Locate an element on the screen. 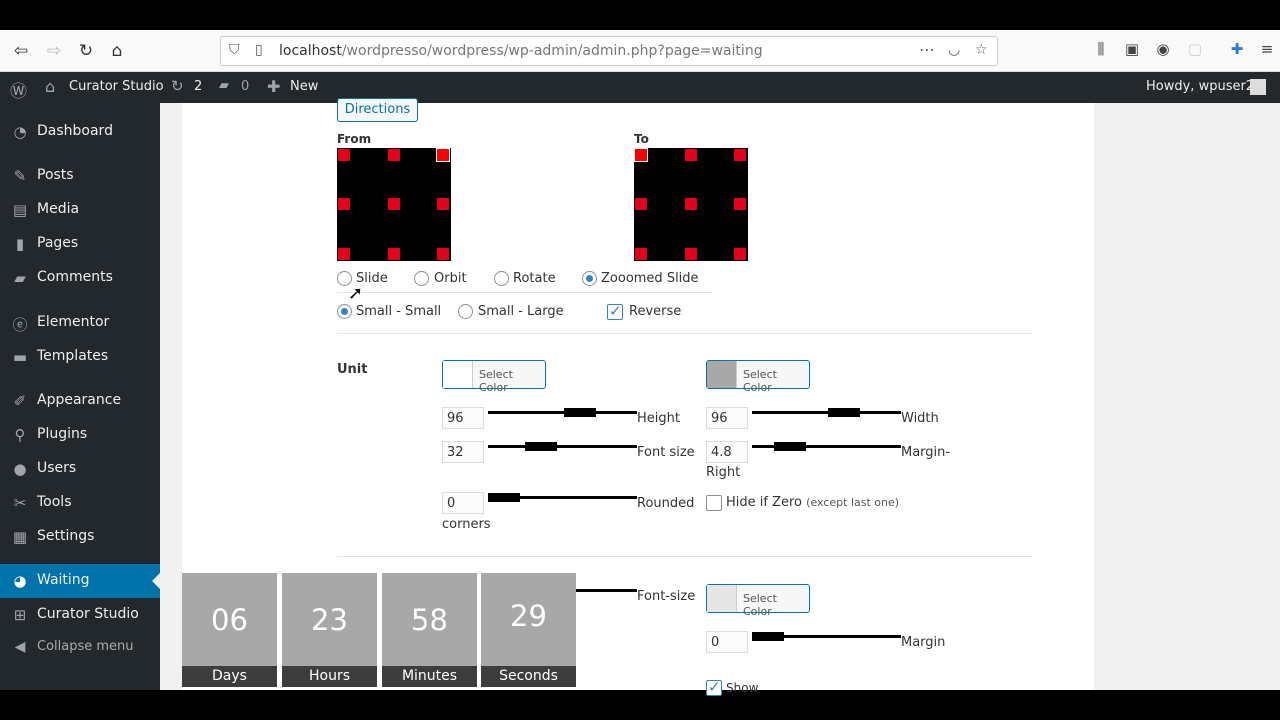 The image size is (1280, 720). label-color-button: Select Color is located at coordinates (758, 601).